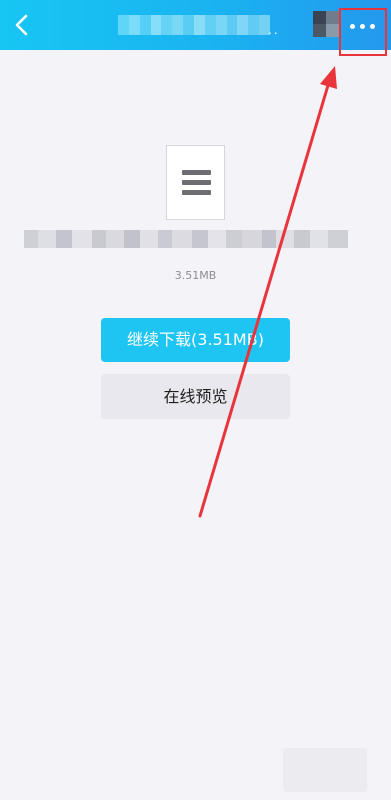 The height and width of the screenshot is (800, 391). What do you see at coordinates (195, 396) in the screenshot?
I see `online-preview-button: 在线预览` at bounding box center [195, 396].